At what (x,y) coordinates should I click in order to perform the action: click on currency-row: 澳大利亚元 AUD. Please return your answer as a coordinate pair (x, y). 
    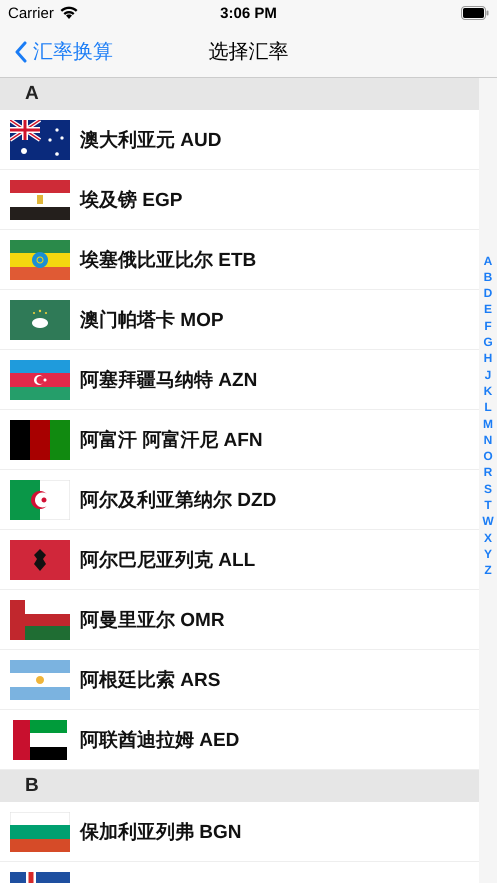
    Looking at the image, I should click on (239, 140).